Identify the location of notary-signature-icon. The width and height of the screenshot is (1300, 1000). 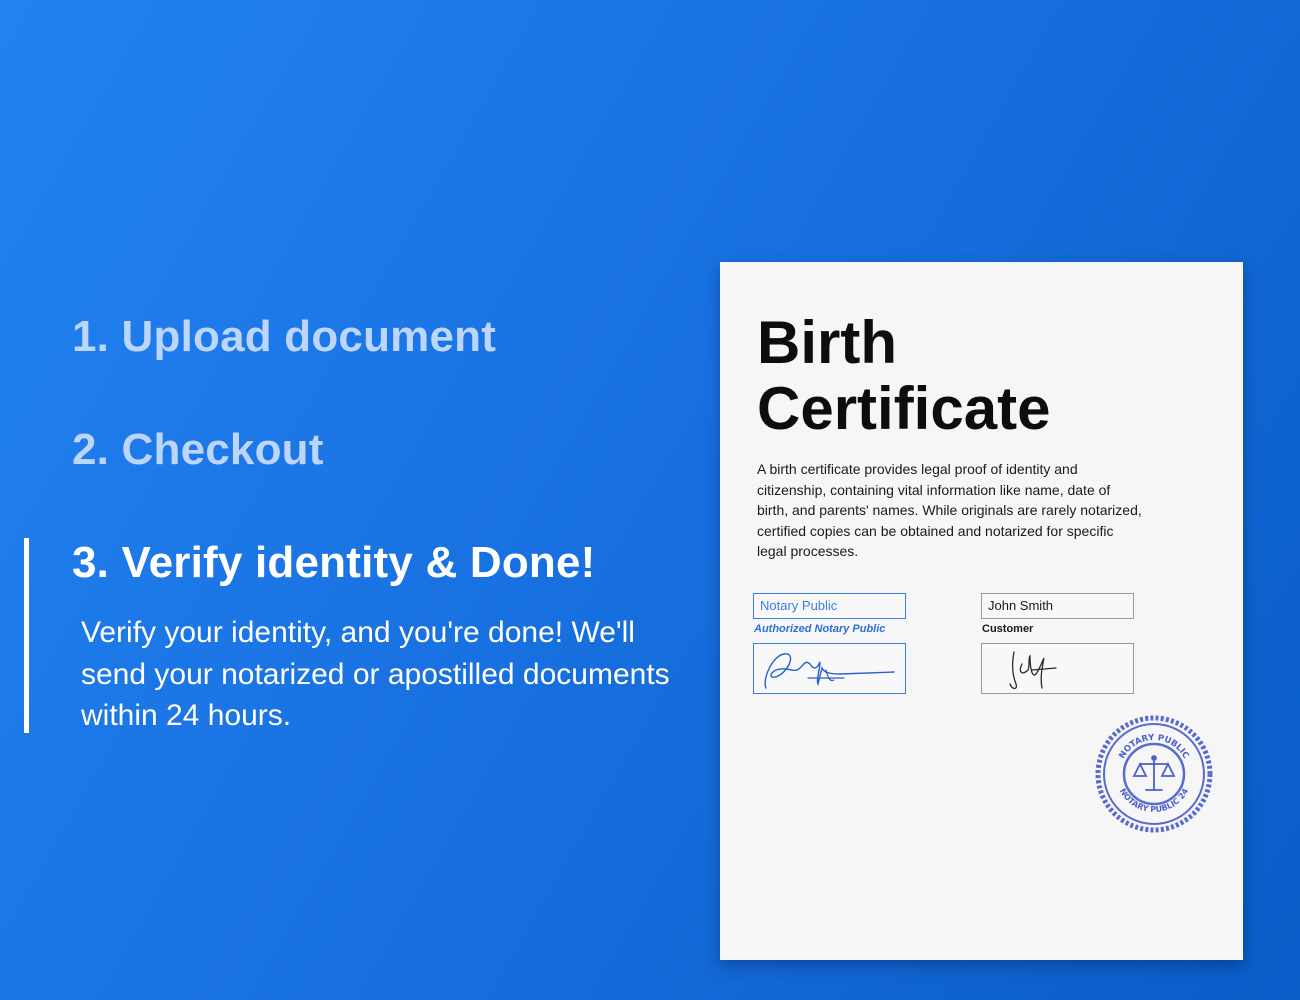
(829, 671).